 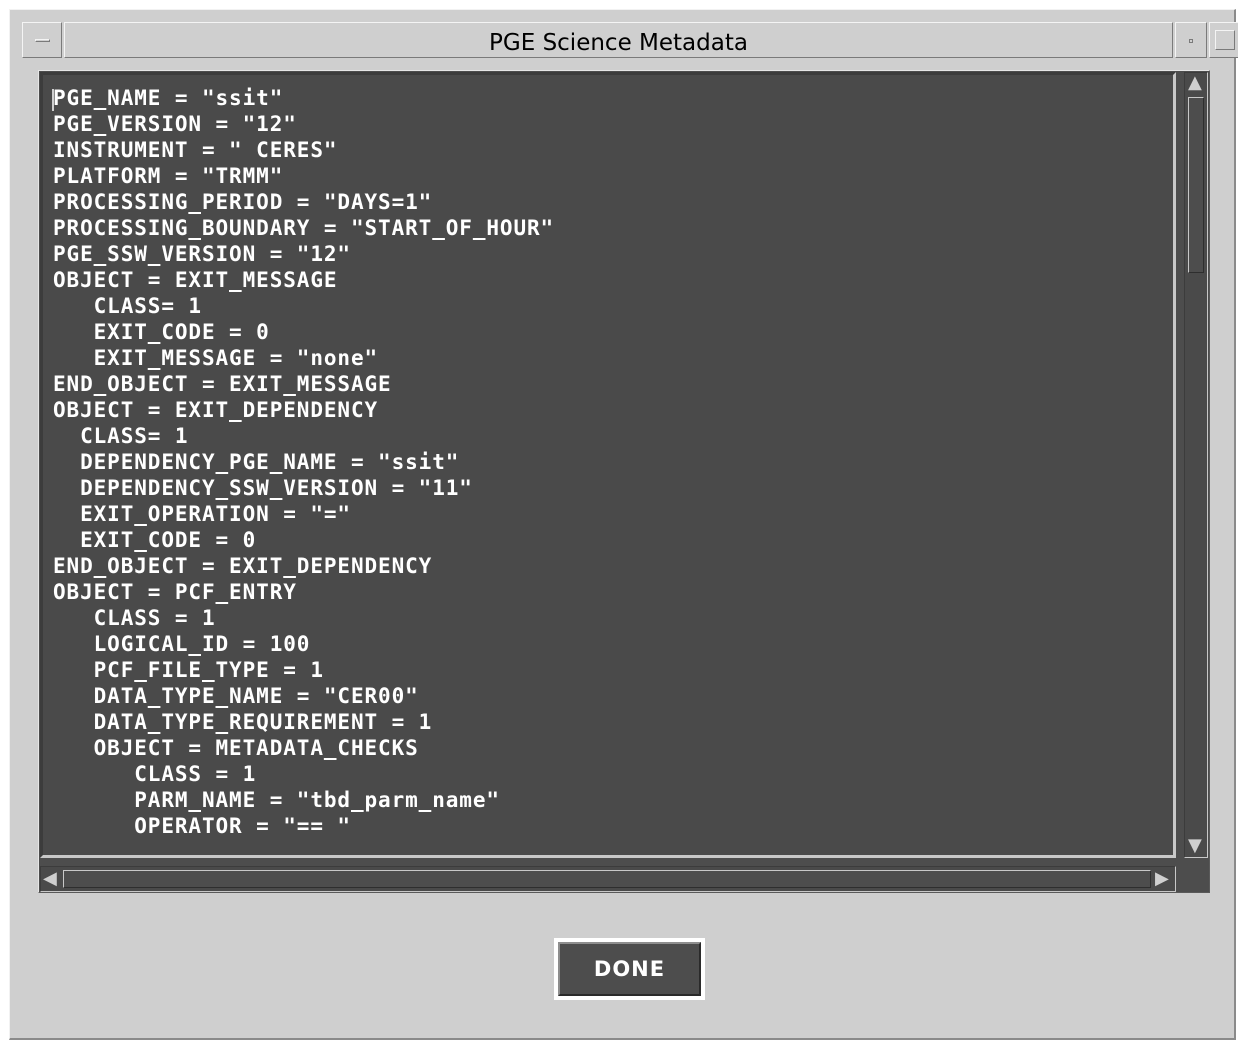 I want to click on metadata-line: DATA_TYPE_NAME = "CER00", so click(x=256, y=696).